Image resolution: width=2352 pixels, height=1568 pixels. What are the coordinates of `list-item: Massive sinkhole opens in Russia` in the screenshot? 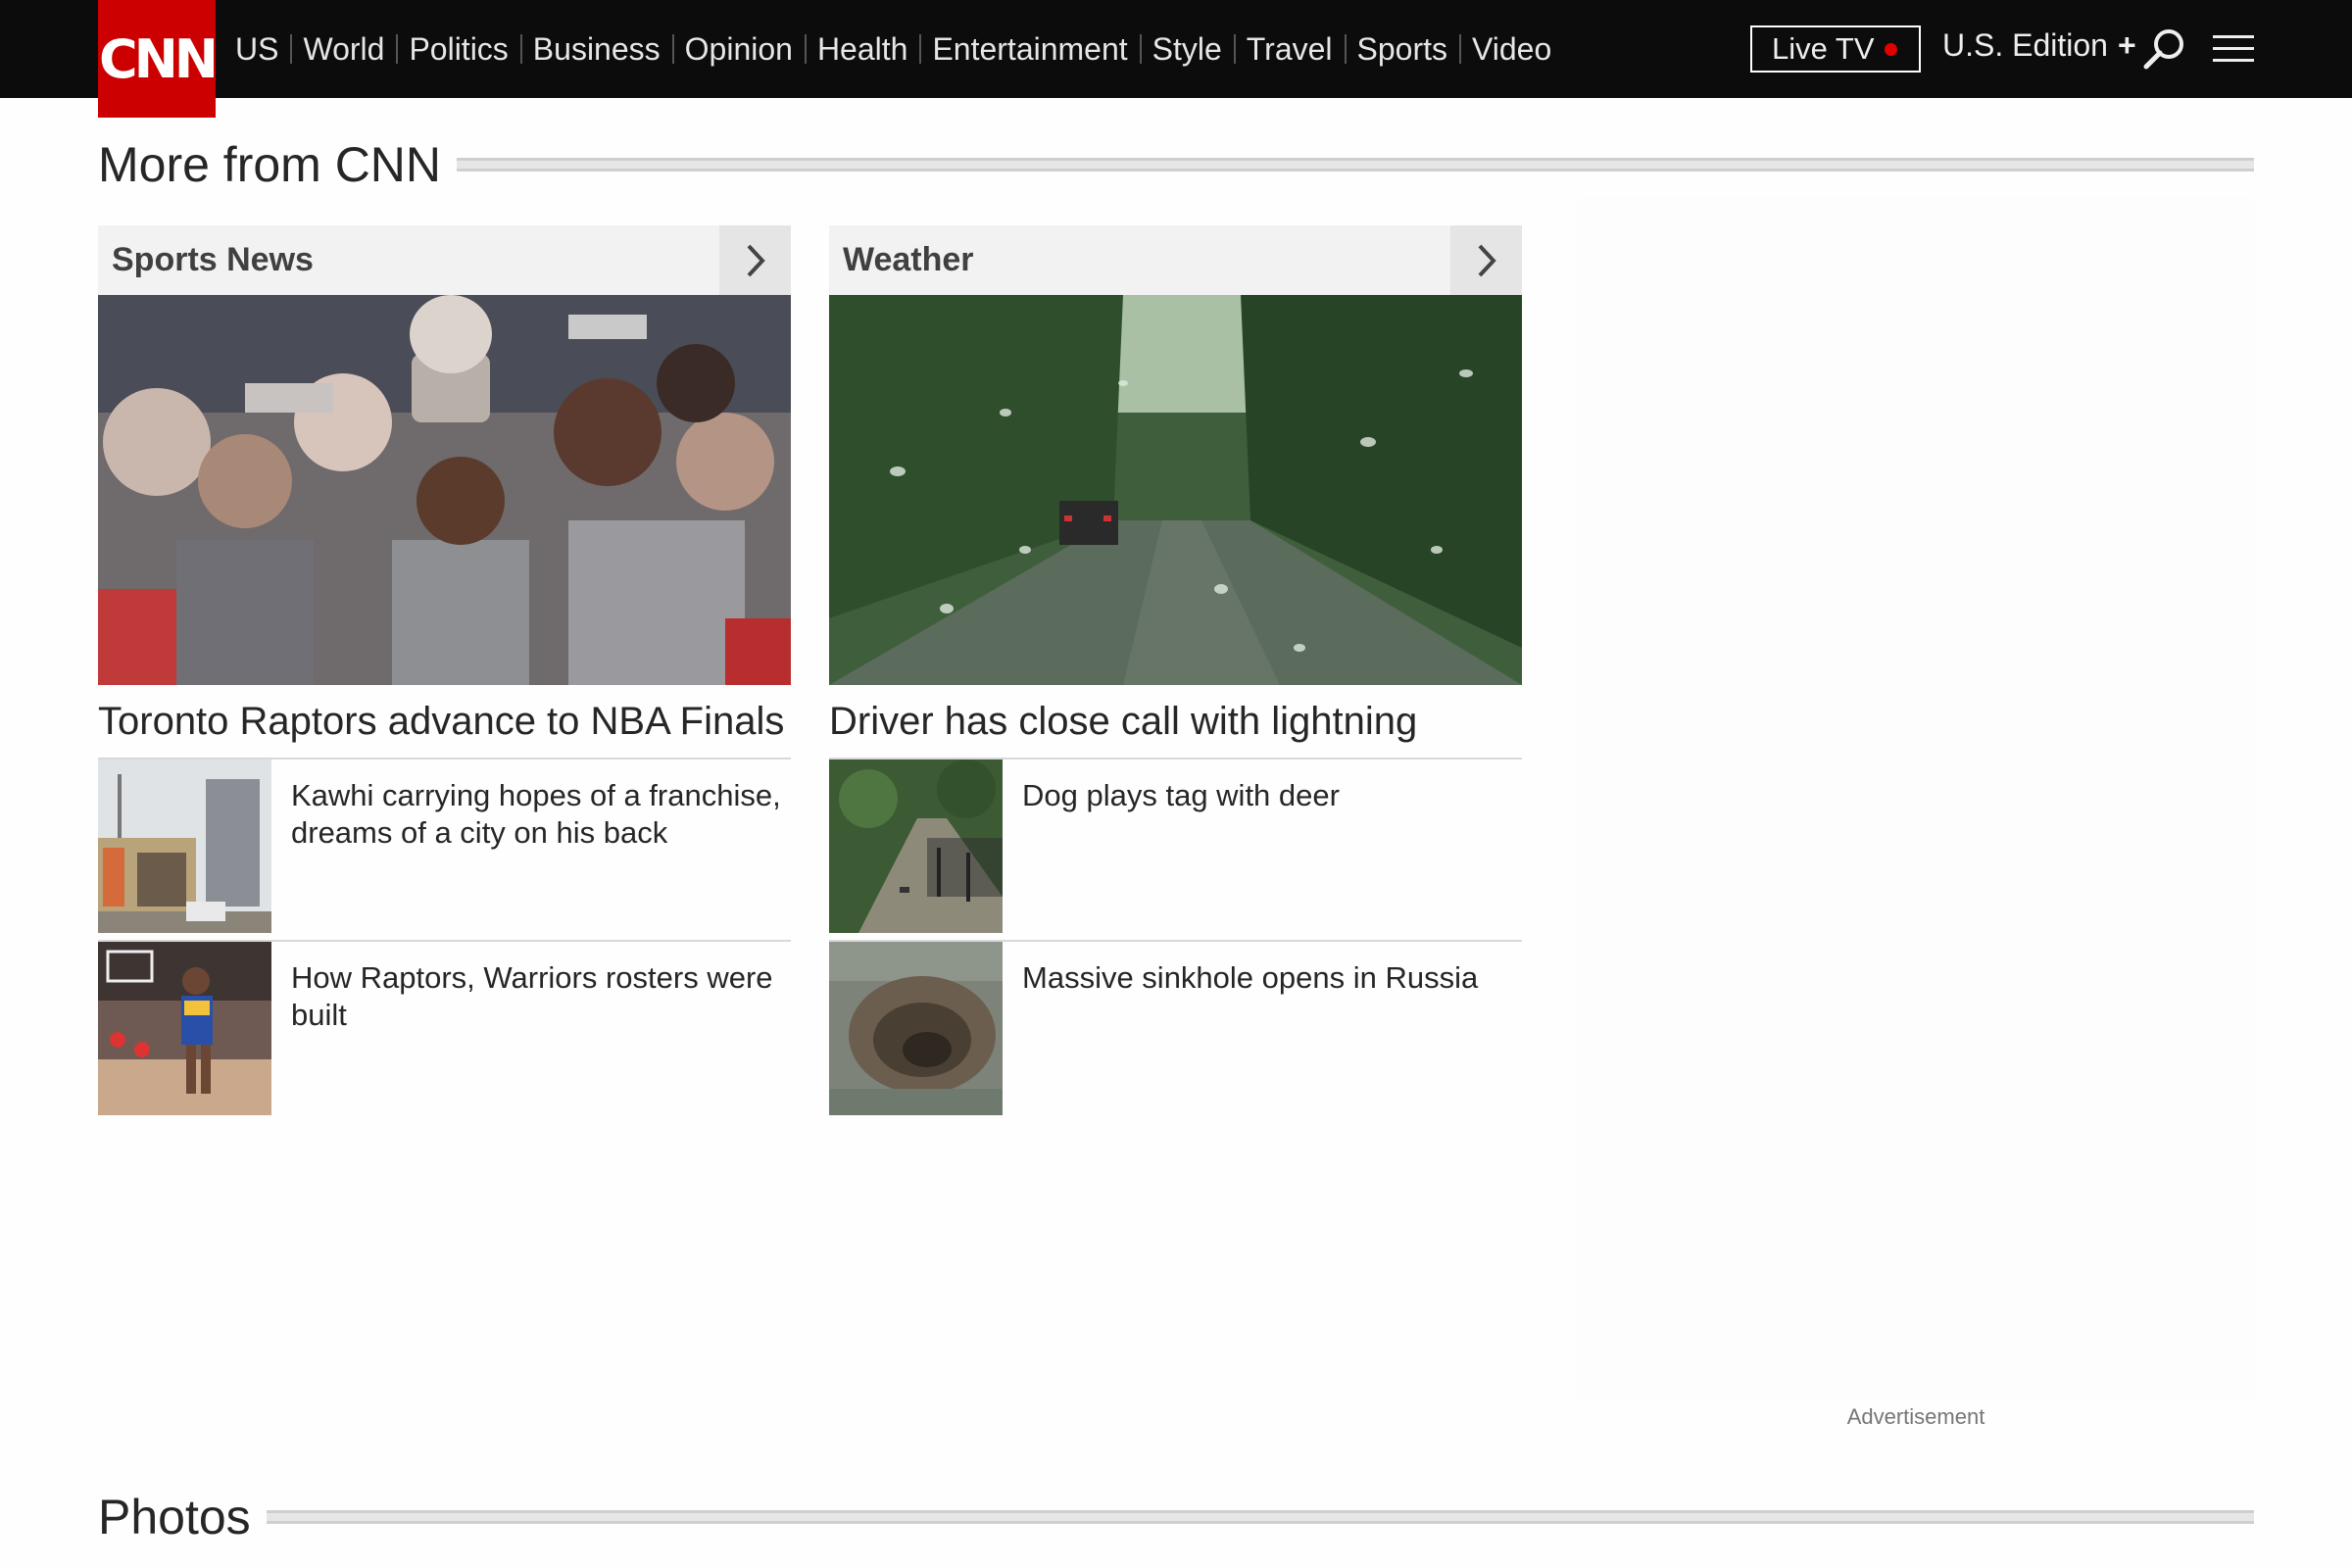 It's located at (1175, 1033).